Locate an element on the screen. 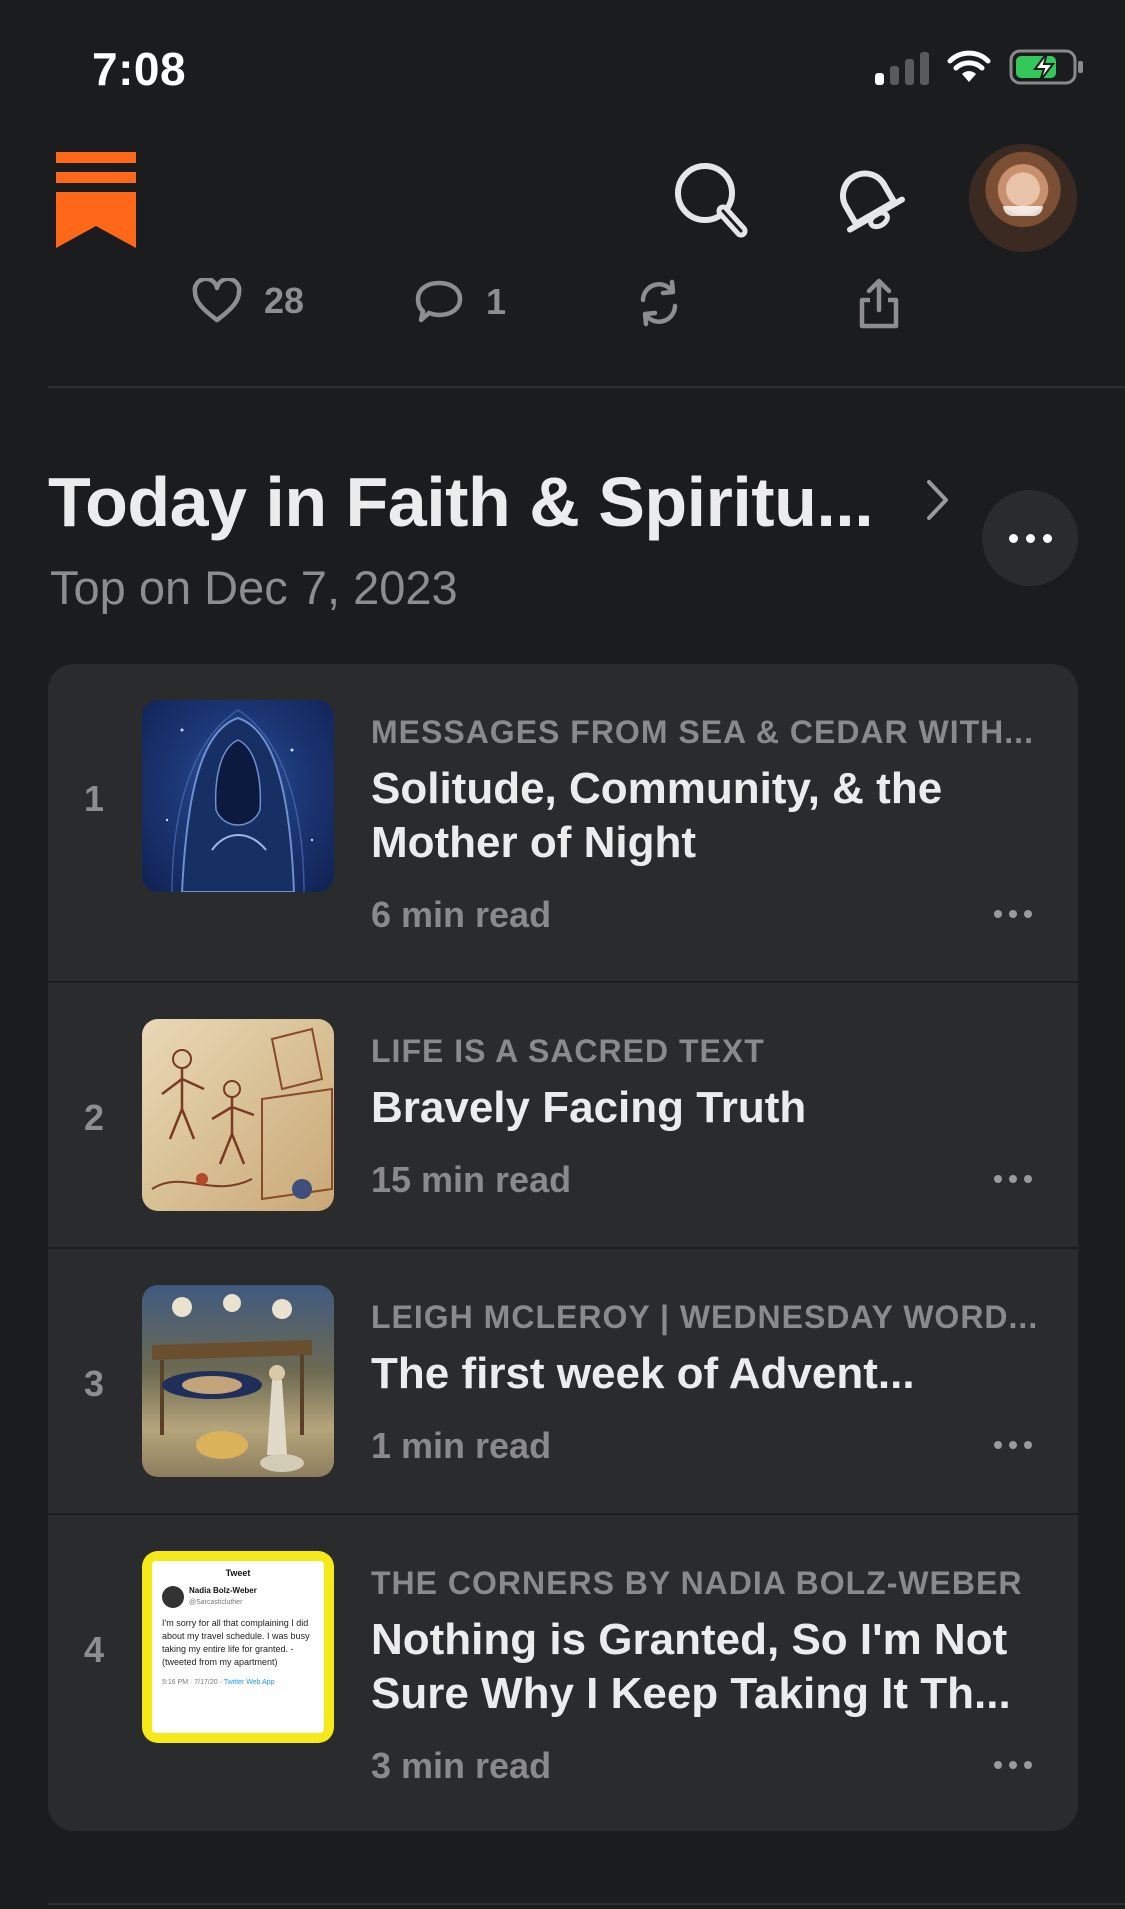 The height and width of the screenshot is (1909, 1125). wifi-icon is located at coordinates (969, 66).